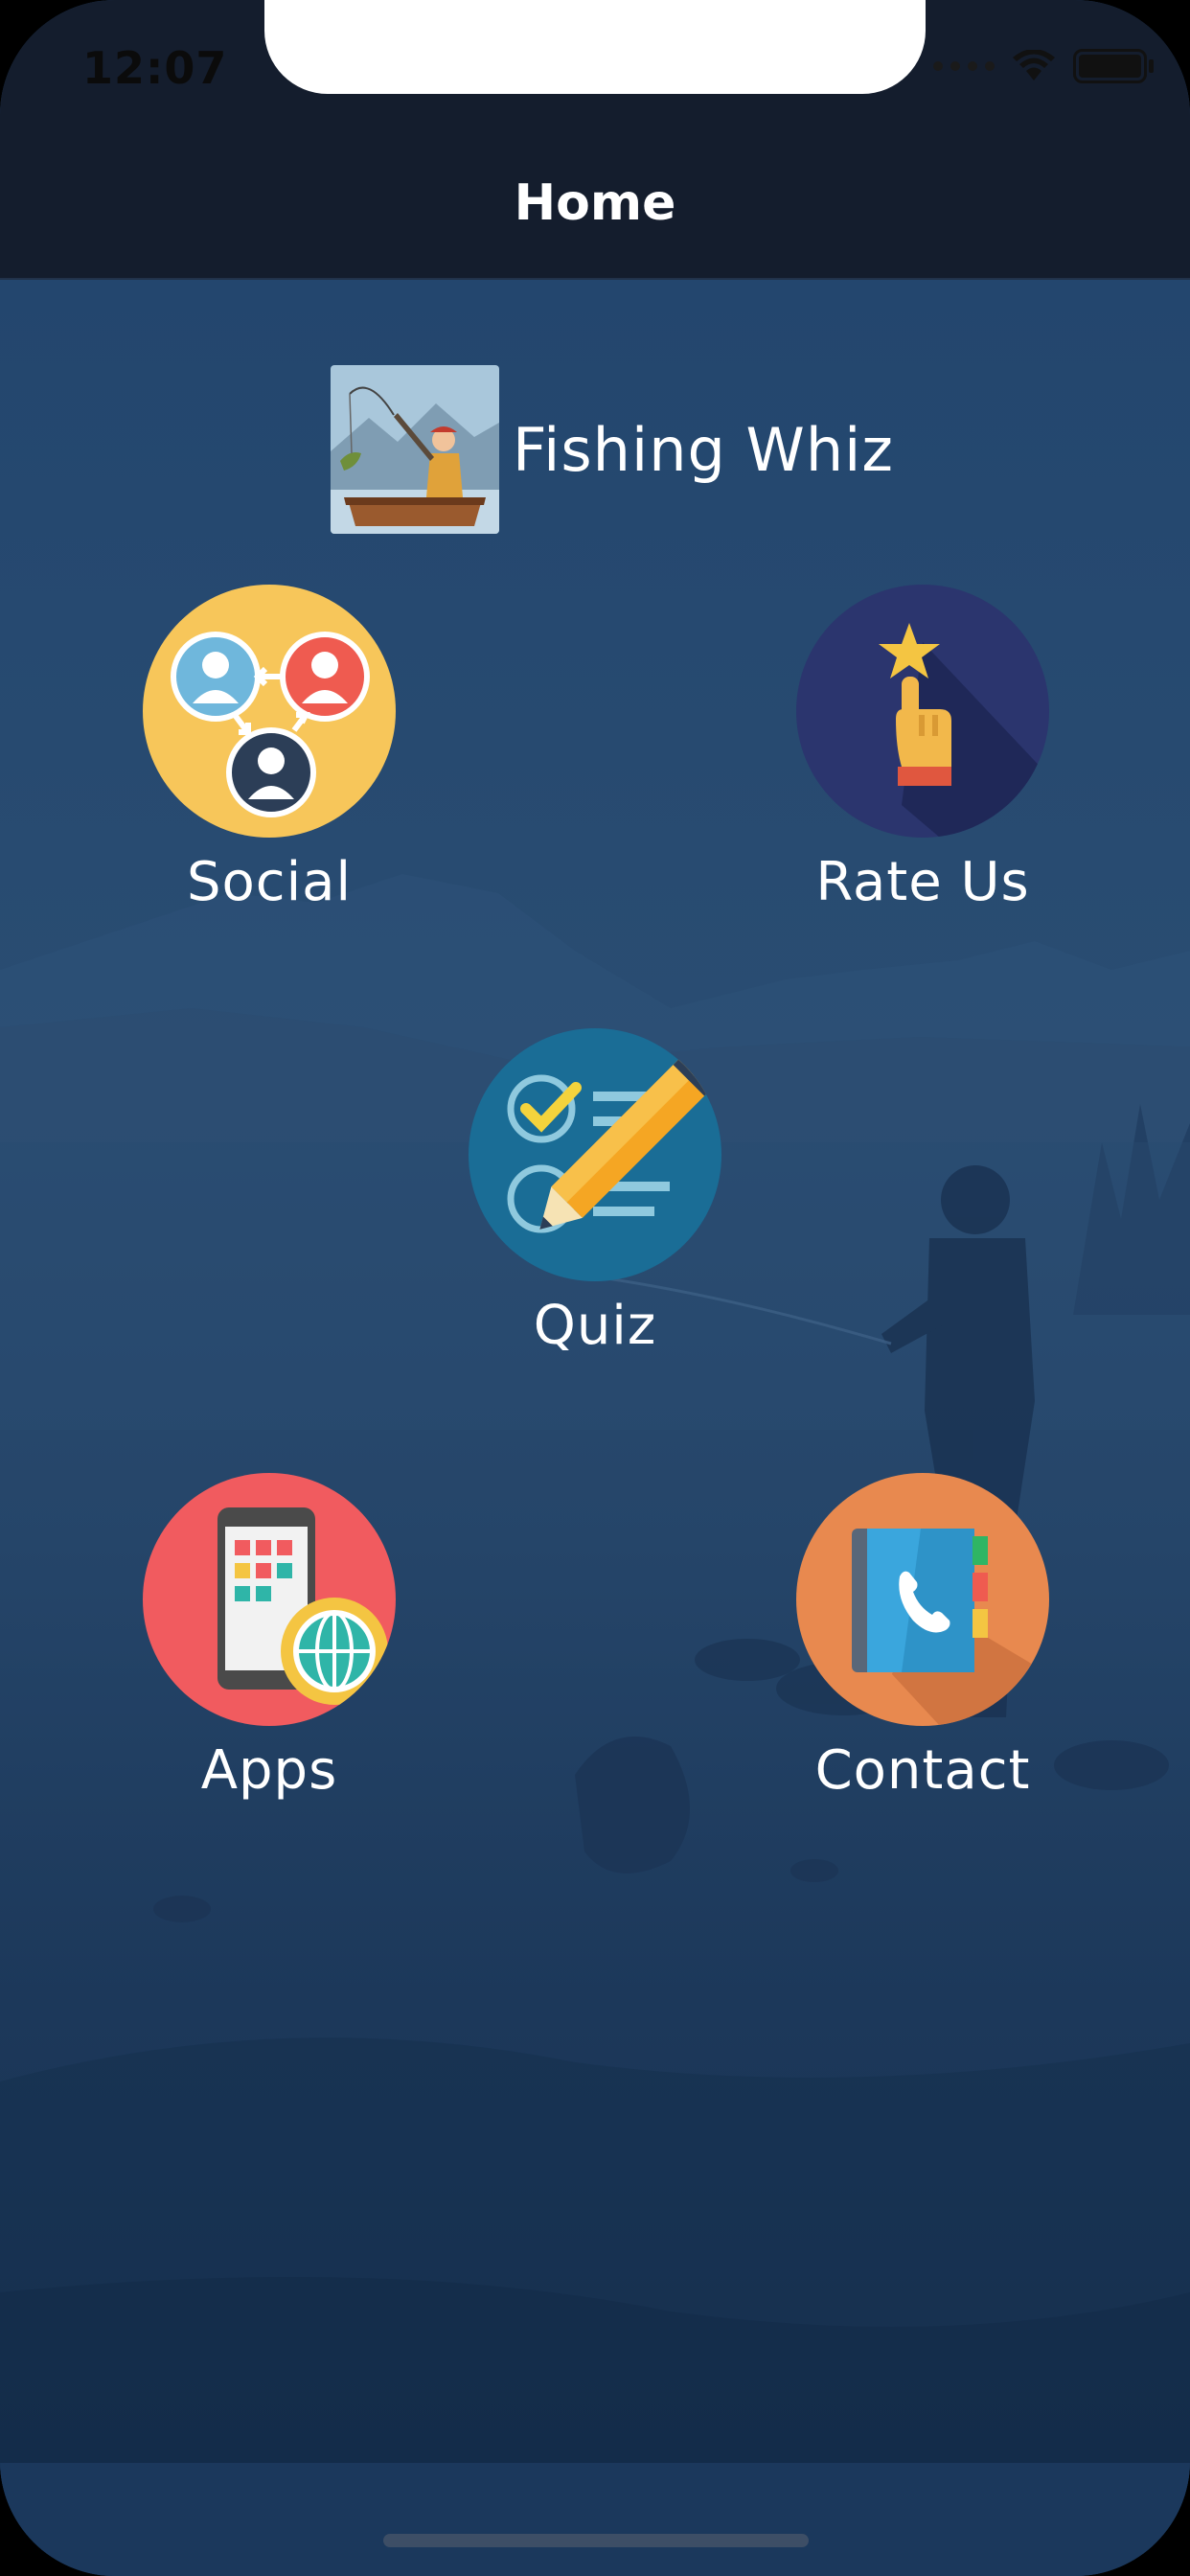 This screenshot has height=2576, width=1190. I want to click on app-header: Fishing Whiz, so click(612, 449).